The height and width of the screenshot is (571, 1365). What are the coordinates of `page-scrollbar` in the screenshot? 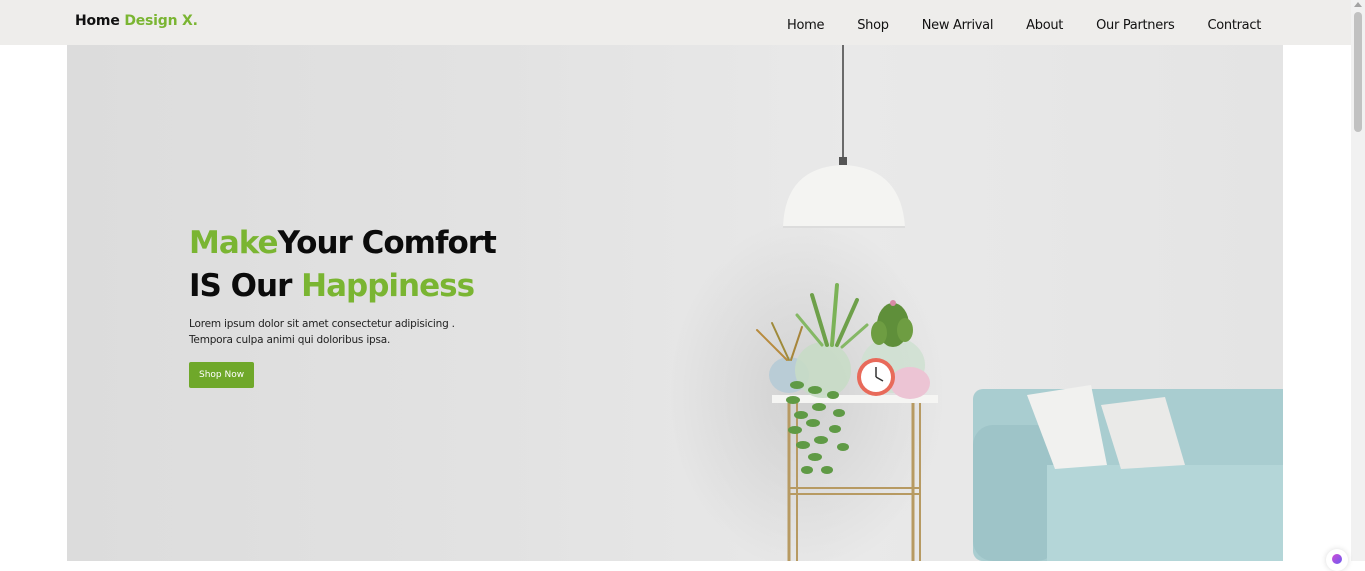 It's located at (1358, 280).